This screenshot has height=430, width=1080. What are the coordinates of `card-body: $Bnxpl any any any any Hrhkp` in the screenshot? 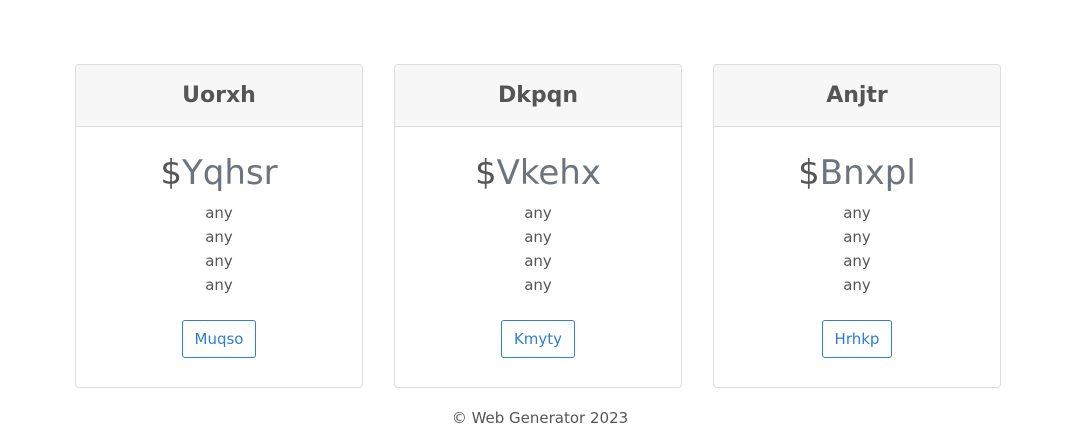 It's located at (857, 242).